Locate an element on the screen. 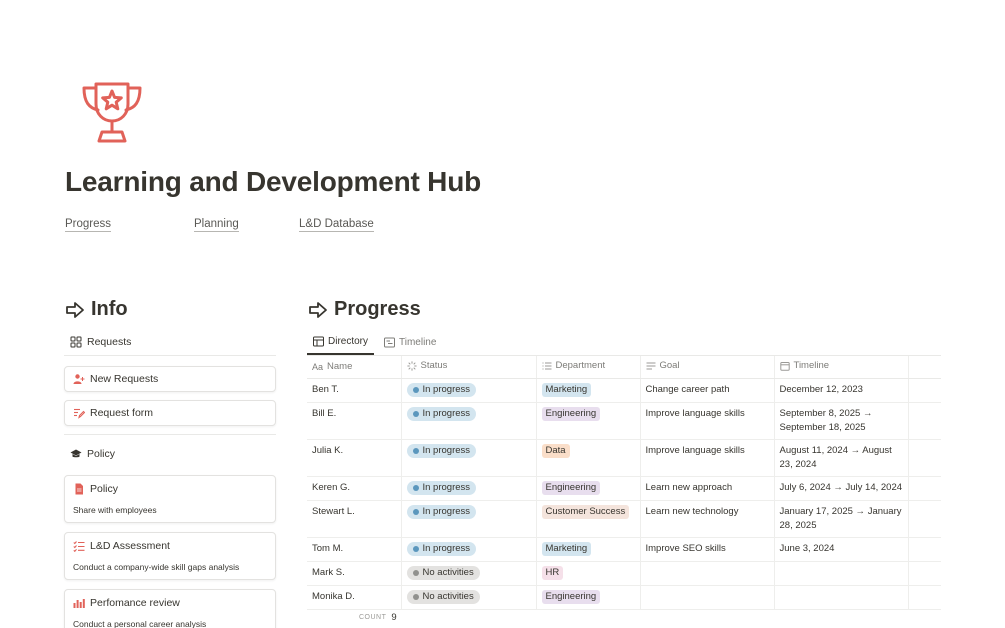  column-header-timeline: Timeline is located at coordinates (841, 367).